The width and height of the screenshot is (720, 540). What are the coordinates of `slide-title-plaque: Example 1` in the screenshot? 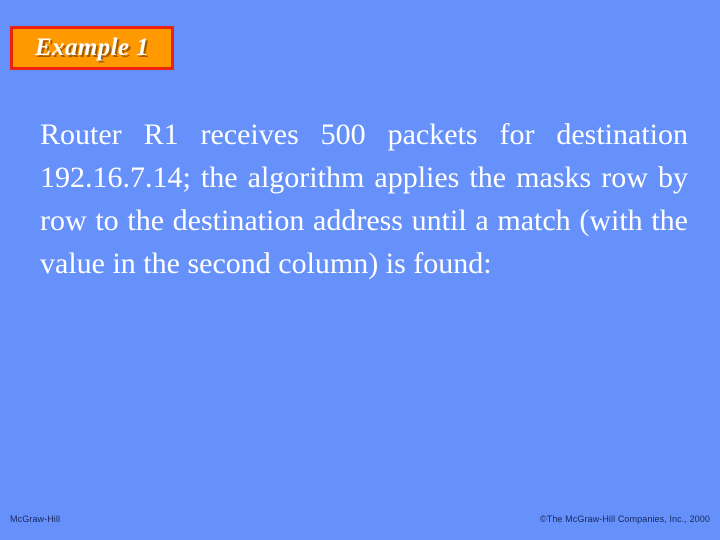 It's located at (92, 48).